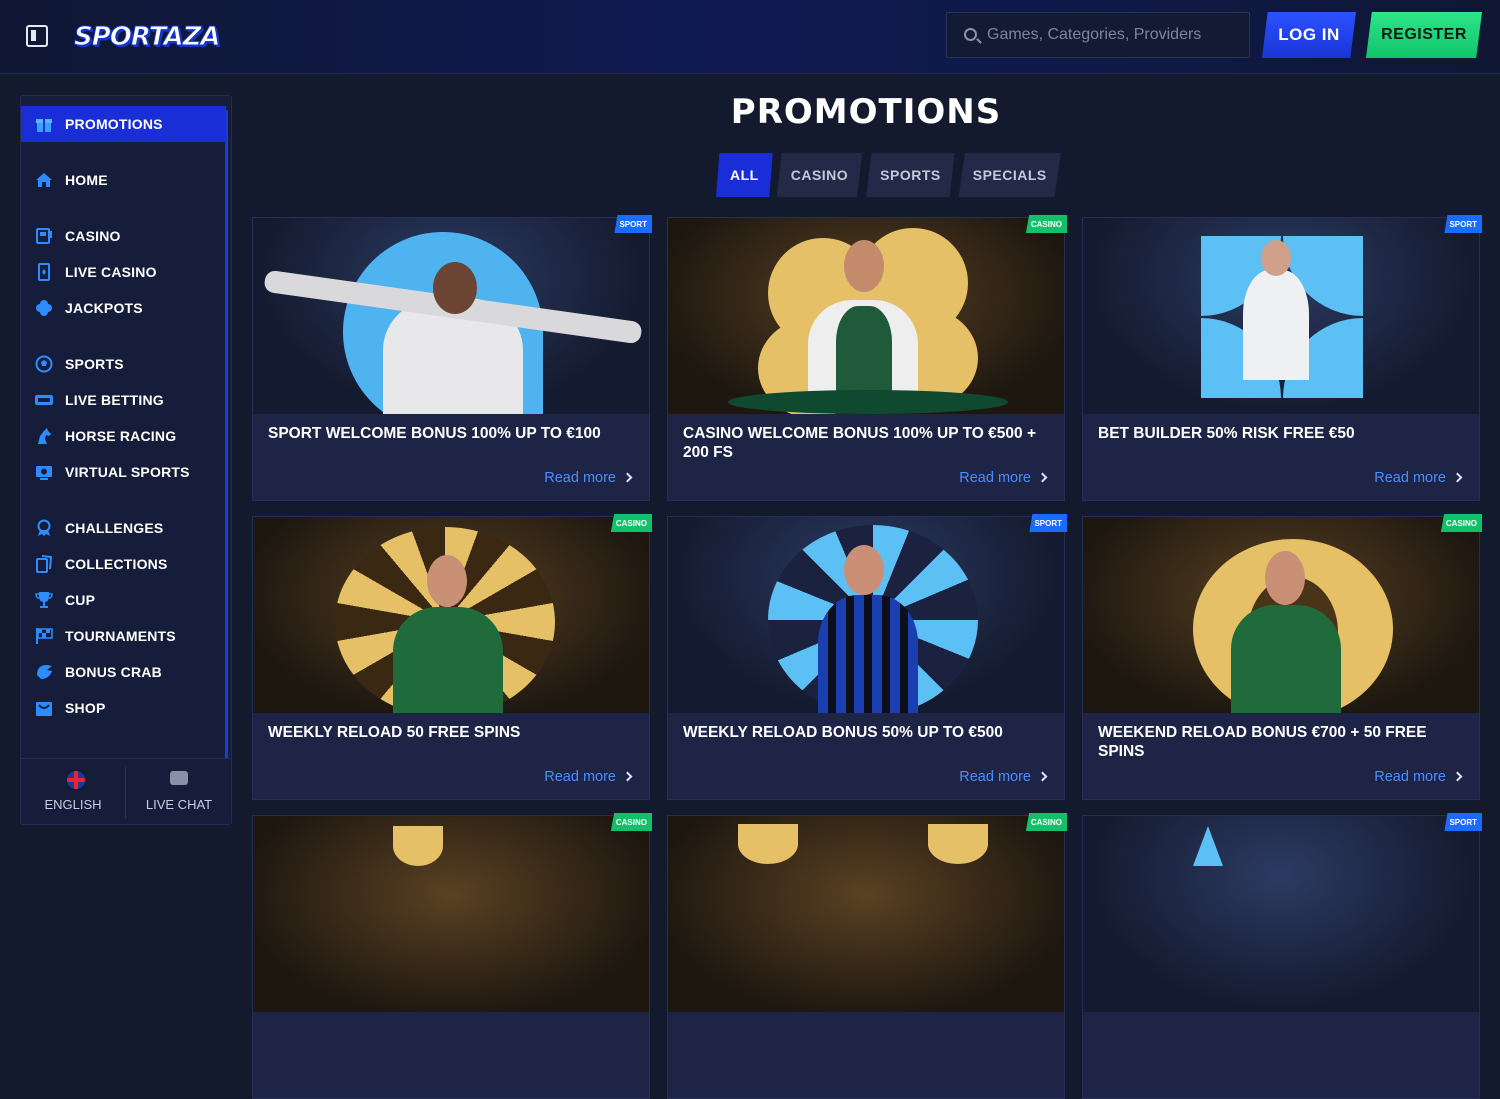  I want to click on collection-cards-icon, so click(44, 564).